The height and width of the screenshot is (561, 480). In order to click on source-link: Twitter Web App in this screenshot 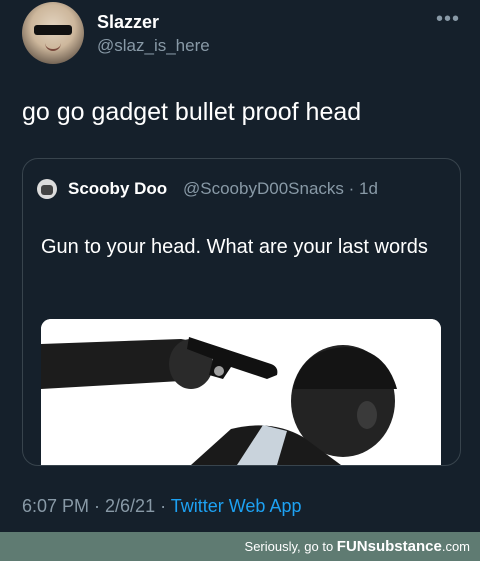, I will do `click(236, 506)`.